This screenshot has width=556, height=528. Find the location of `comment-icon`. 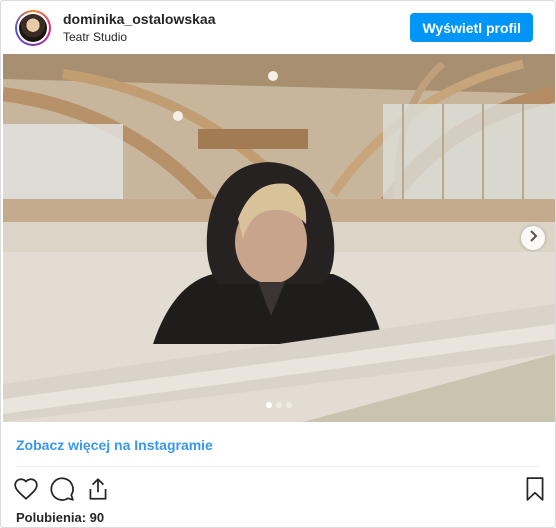

comment-icon is located at coordinates (62, 489).